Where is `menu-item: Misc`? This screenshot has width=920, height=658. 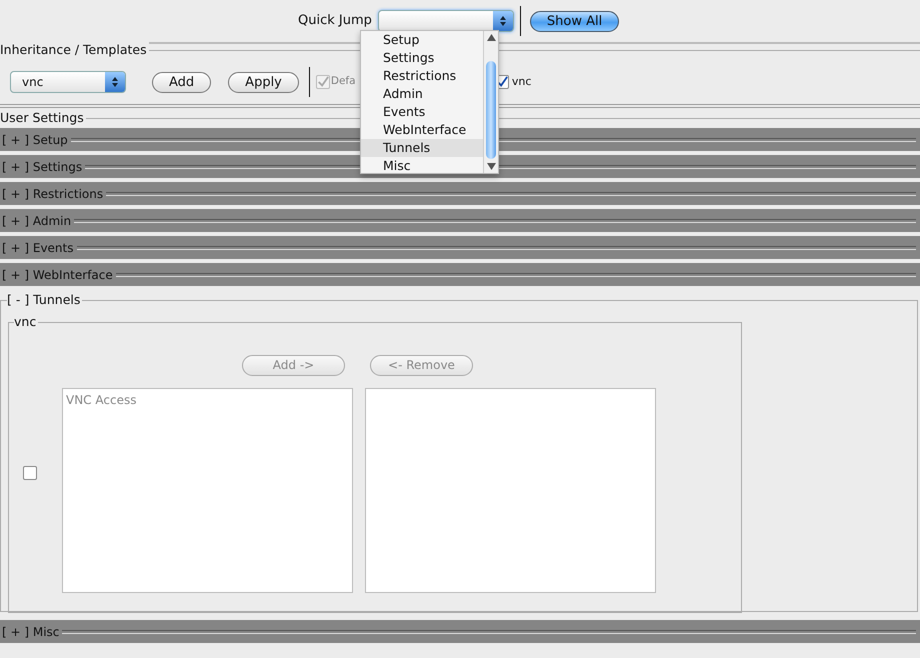 menu-item: Misc is located at coordinates (422, 166).